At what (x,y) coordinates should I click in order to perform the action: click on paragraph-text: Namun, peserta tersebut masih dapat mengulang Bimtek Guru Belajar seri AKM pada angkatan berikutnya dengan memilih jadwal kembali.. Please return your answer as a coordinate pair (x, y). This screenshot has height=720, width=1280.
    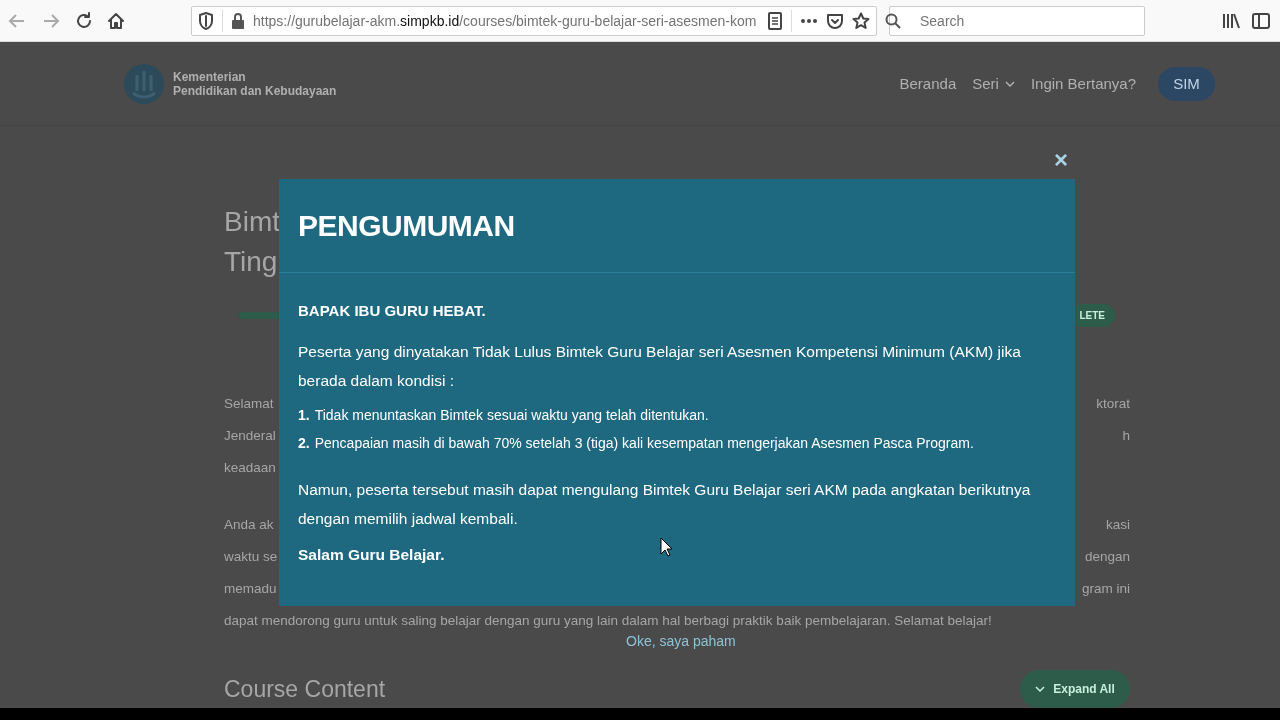
    Looking at the image, I should click on (665, 504).